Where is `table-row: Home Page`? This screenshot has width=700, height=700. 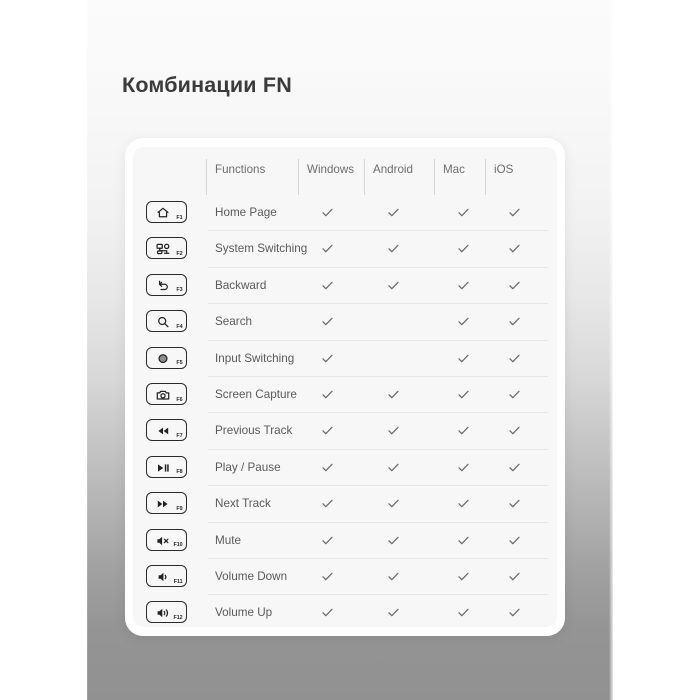
table-row: Home Page is located at coordinates (380, 212).